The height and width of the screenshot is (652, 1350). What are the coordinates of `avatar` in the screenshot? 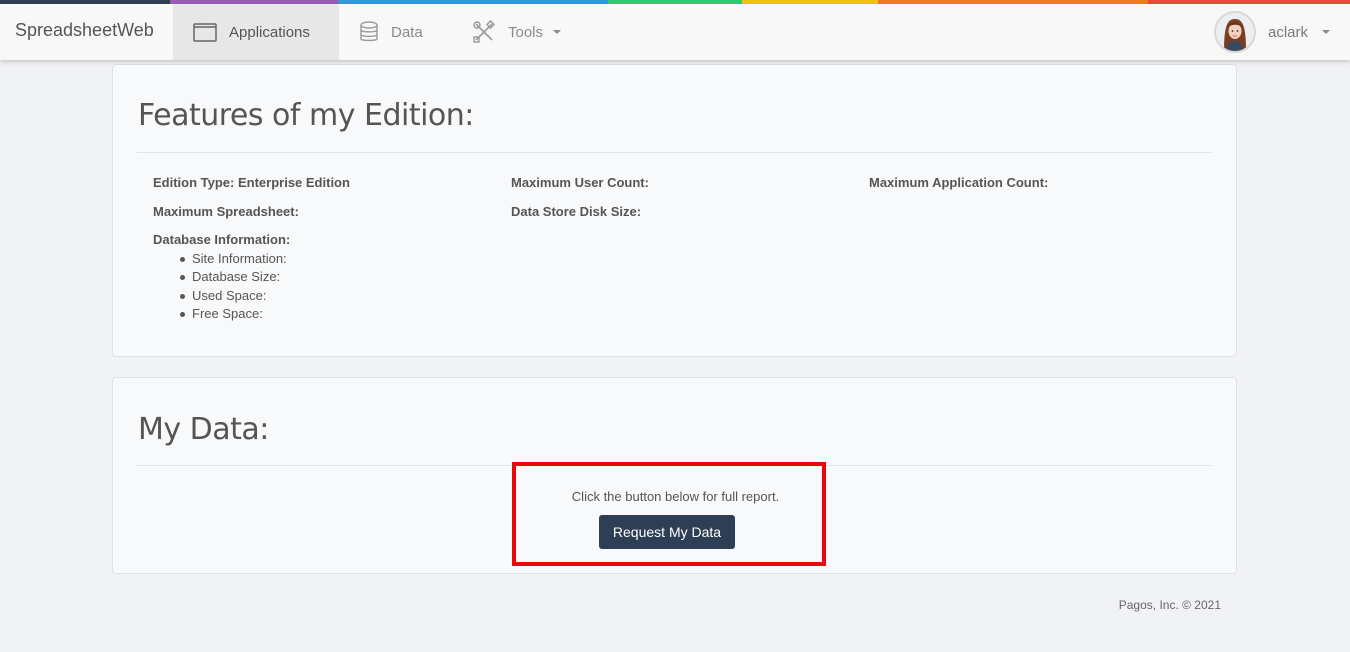 It's located at (1234, 32).